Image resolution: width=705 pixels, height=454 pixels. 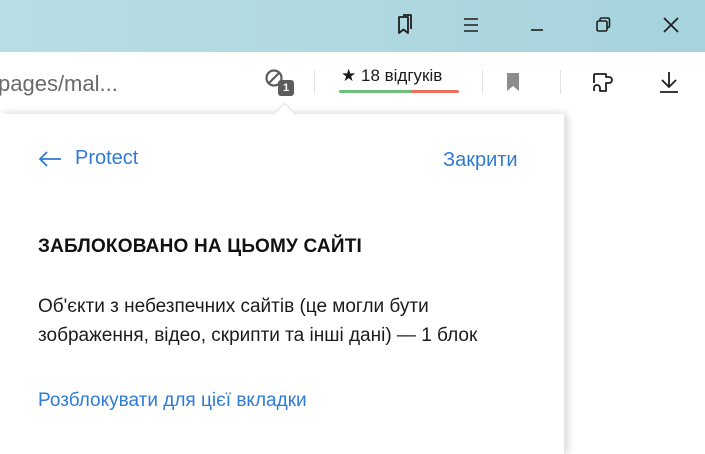 What do you see at coordinates (172, 401) in the screenshot?
I see `unblock-for-tab-link: Розблокувати для цієї вкладки` at bounding box center [172, 401].